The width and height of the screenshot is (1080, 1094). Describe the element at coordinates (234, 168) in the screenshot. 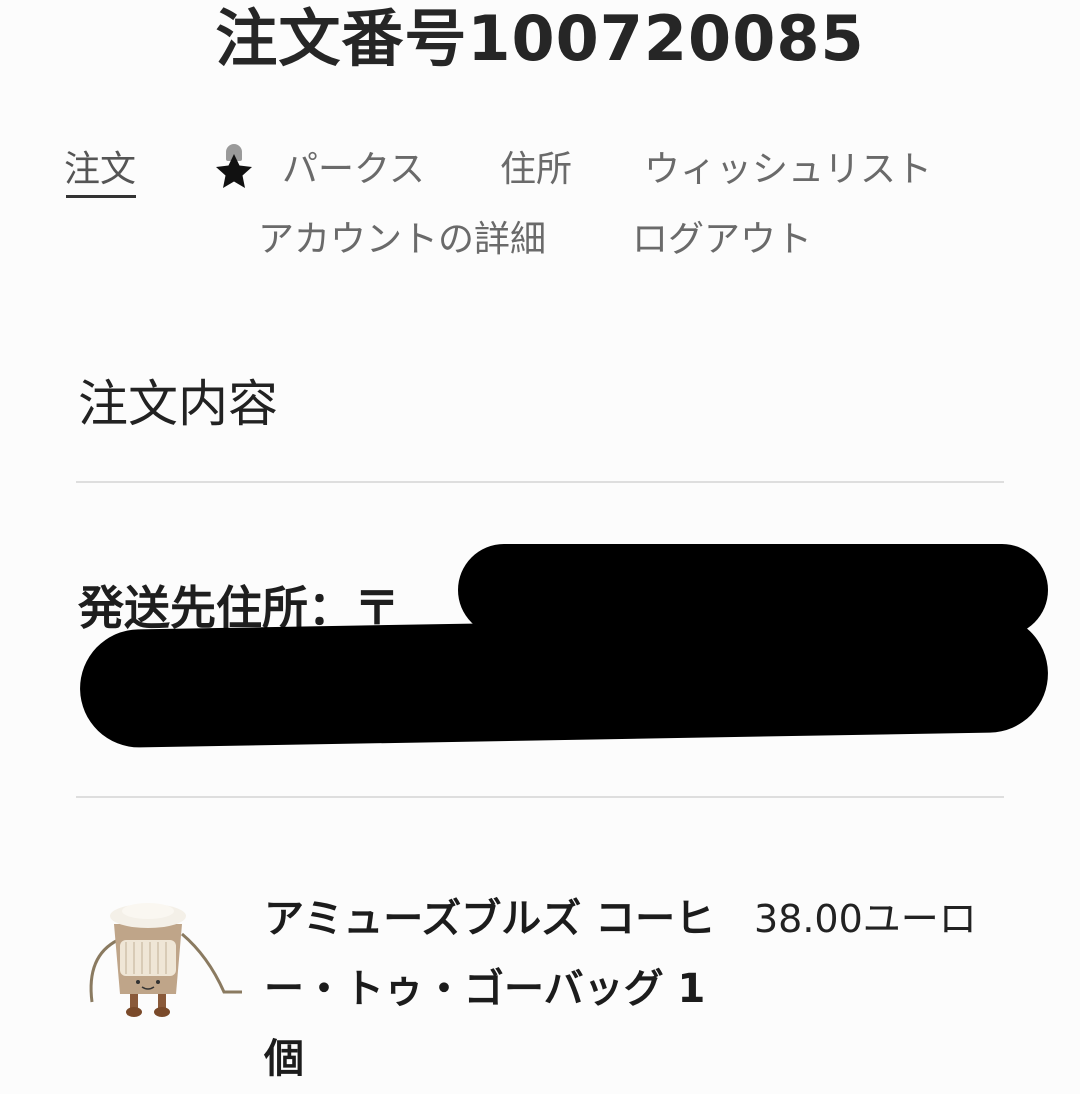

I see `star-person-icon` at that location.